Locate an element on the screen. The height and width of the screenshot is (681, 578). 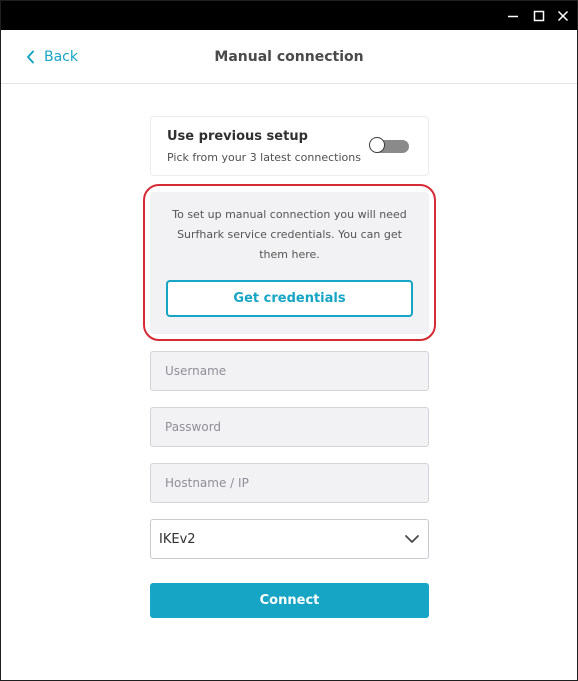
protocol-select: IKEv2 is located at coordinates (289, 539).